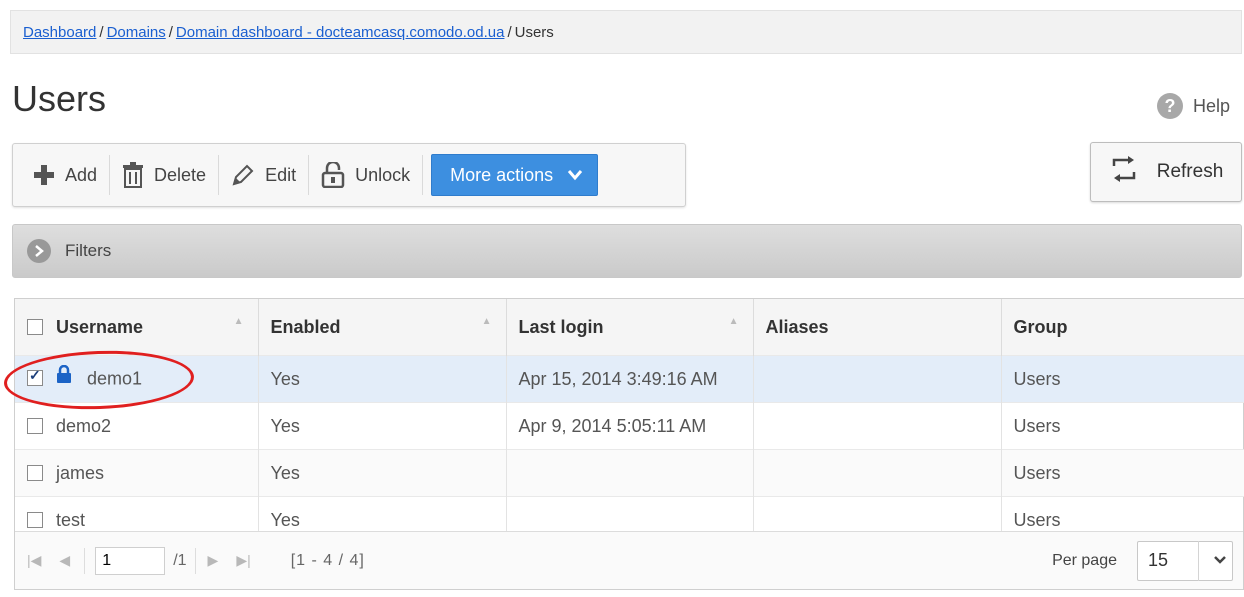 This screenshot has height=597, width=1244. I want to click on table-row: james Yes Users, so click(629, 473).